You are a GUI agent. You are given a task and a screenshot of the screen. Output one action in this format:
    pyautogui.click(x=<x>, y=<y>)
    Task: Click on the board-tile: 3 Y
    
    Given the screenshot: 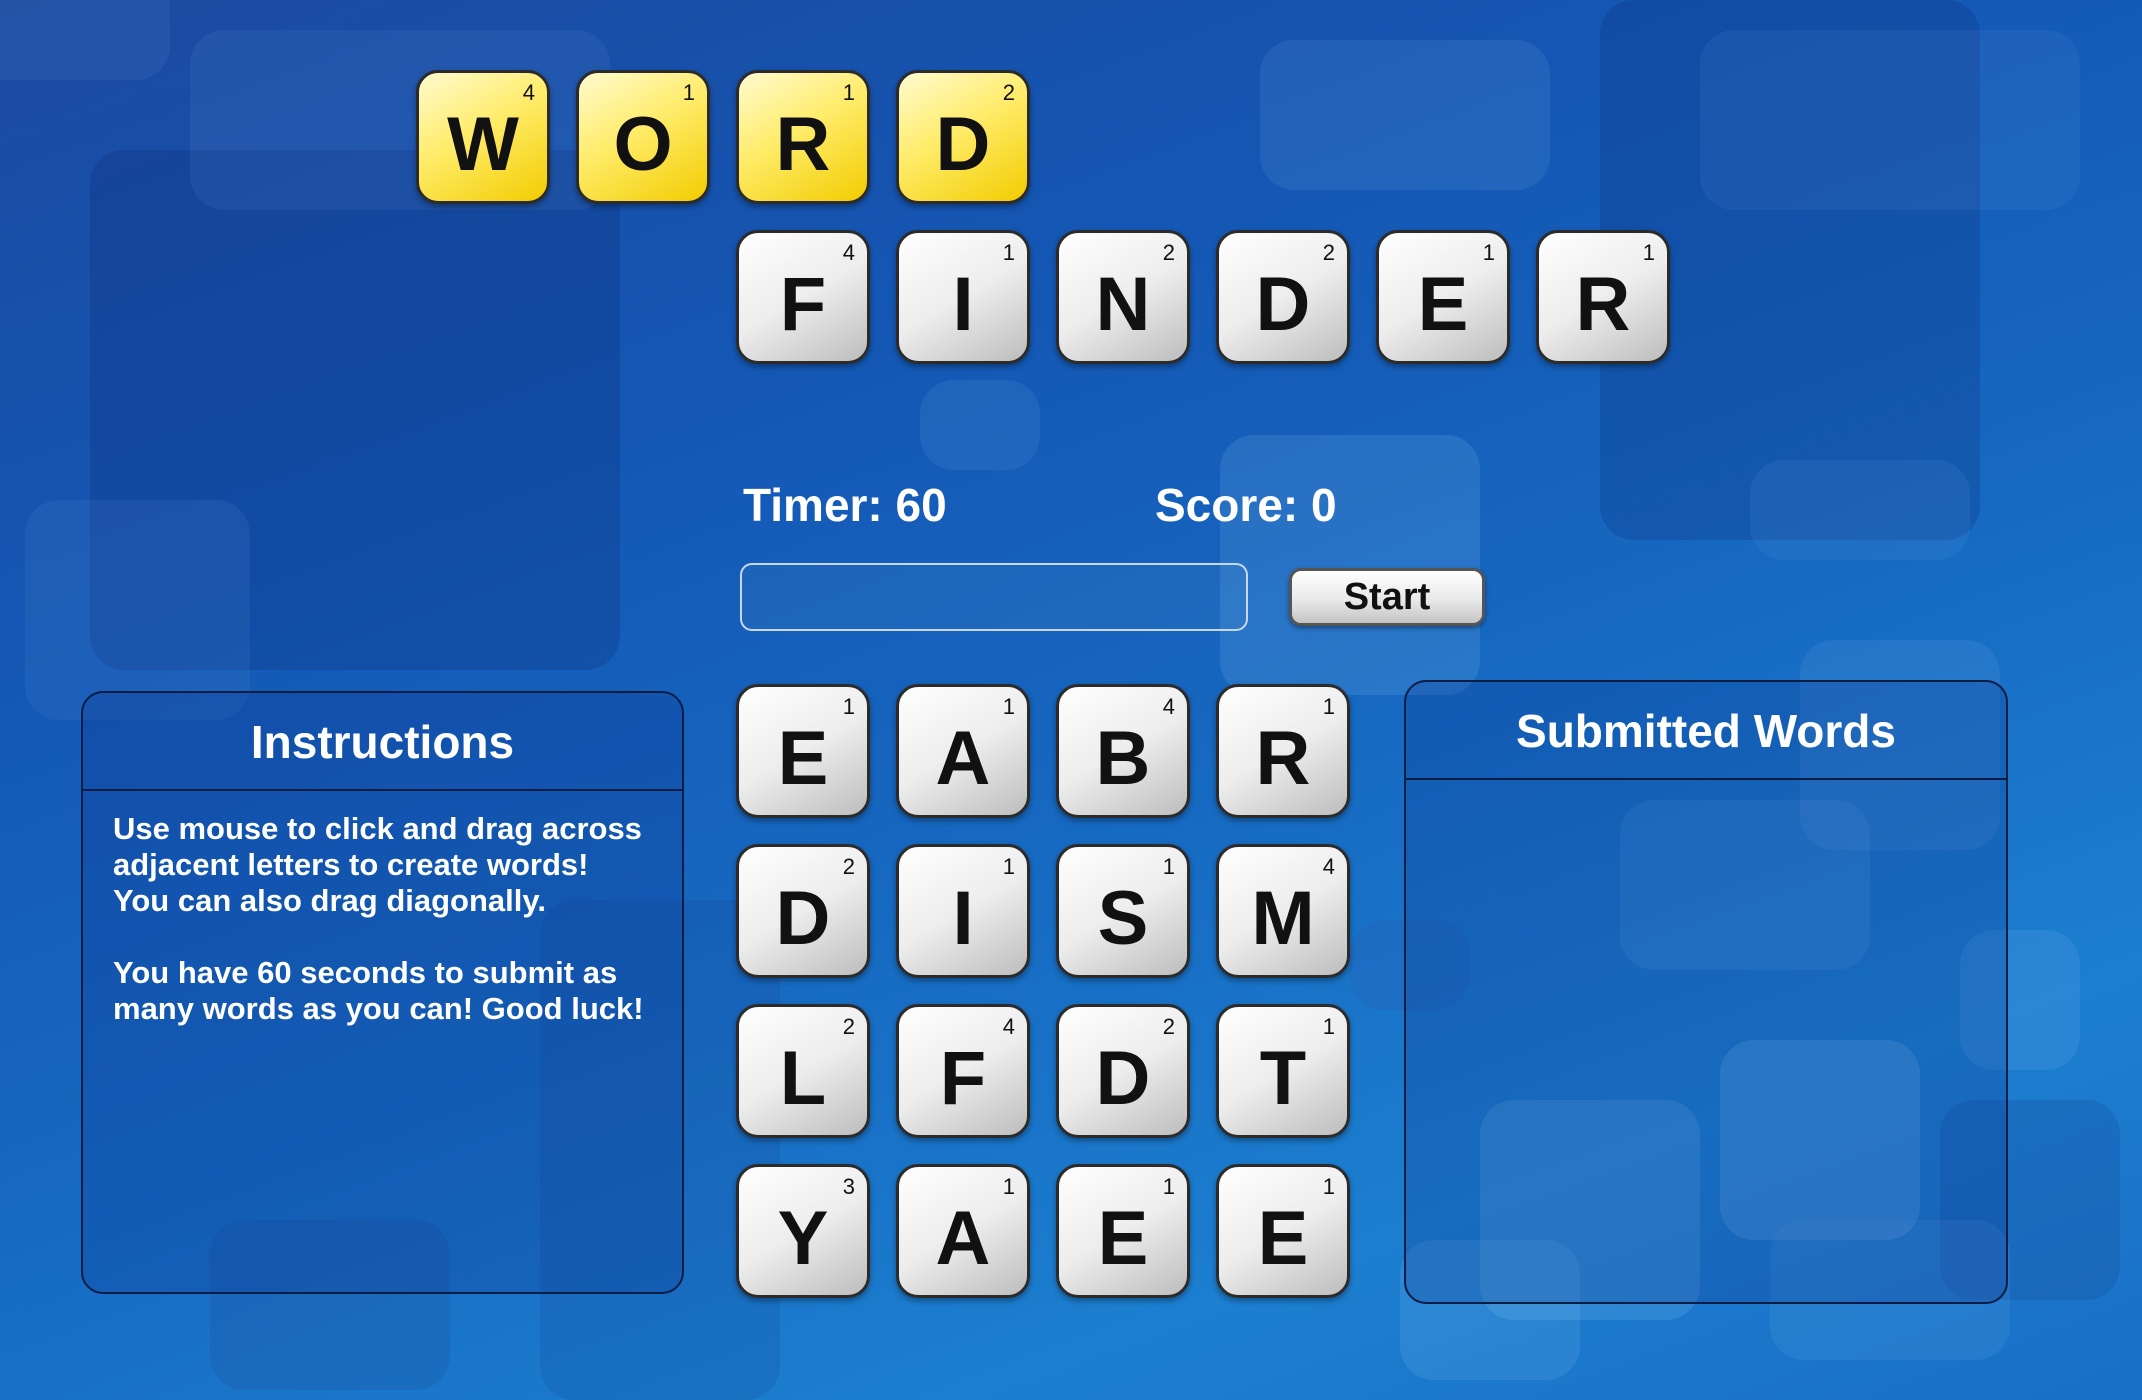 What is the action you would take?
    pyautogui.click(x=803, y=1231)
    